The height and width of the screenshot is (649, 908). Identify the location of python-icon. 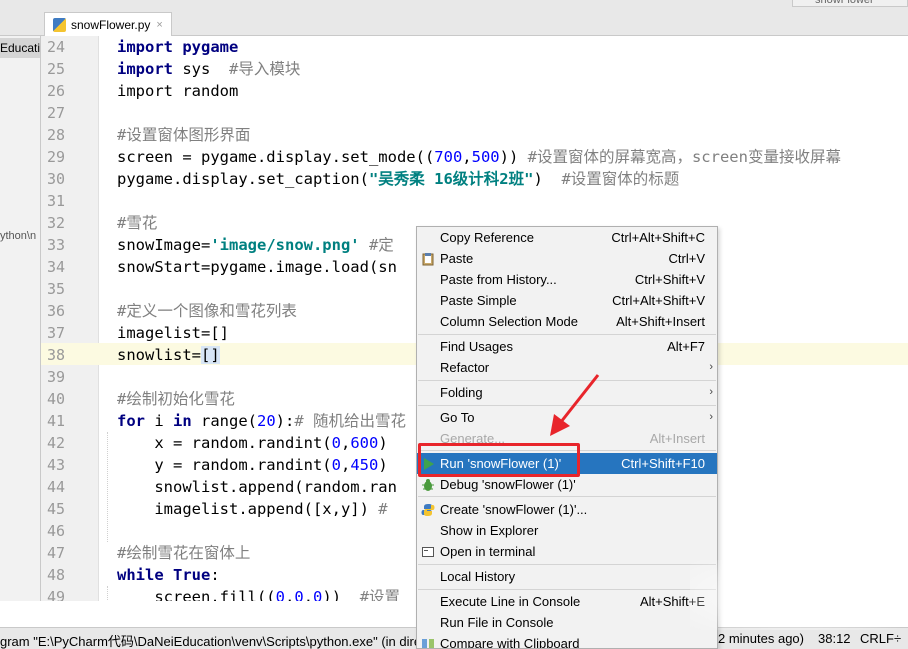
(428, 509).